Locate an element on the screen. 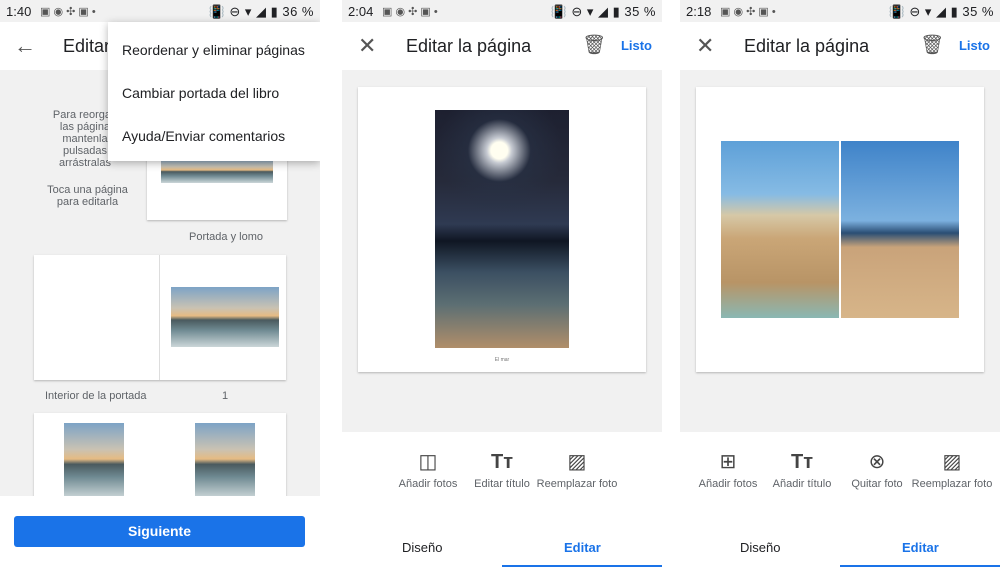 Image resolution: width=1000 pixels, height=567 pixels. hint-line: Toca una página is located at coordinates (87, 190).